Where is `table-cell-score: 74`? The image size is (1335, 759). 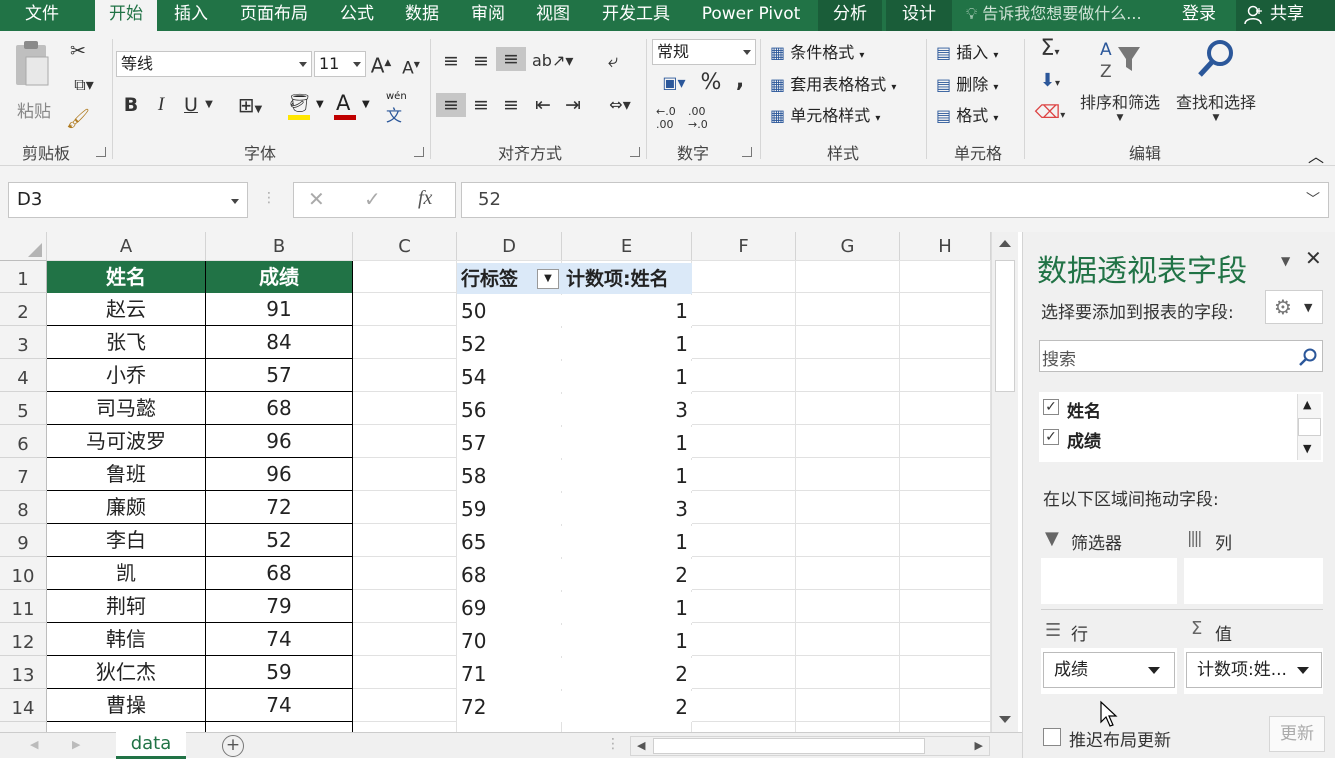 table-cell-score: 74 is located at coordinates (279, 705).